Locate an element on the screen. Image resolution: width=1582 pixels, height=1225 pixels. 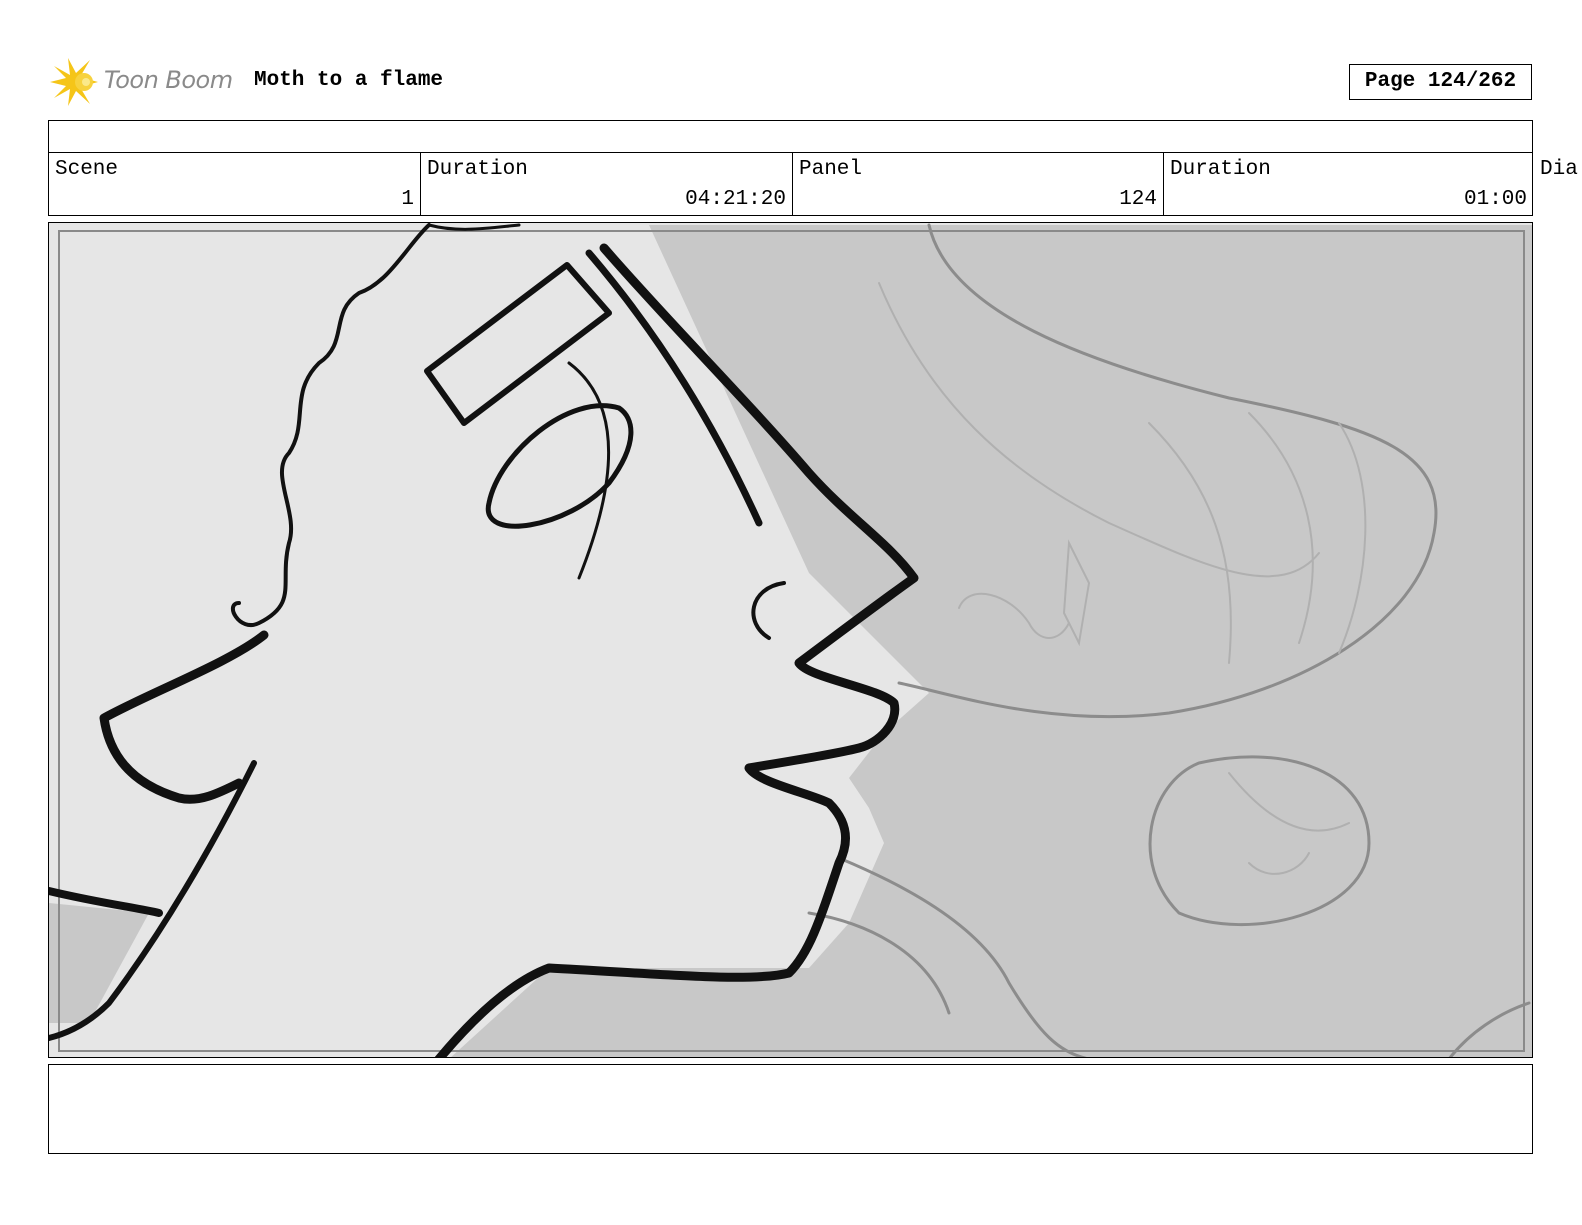
panel-label: Panel is located at coordinates (831, 169).